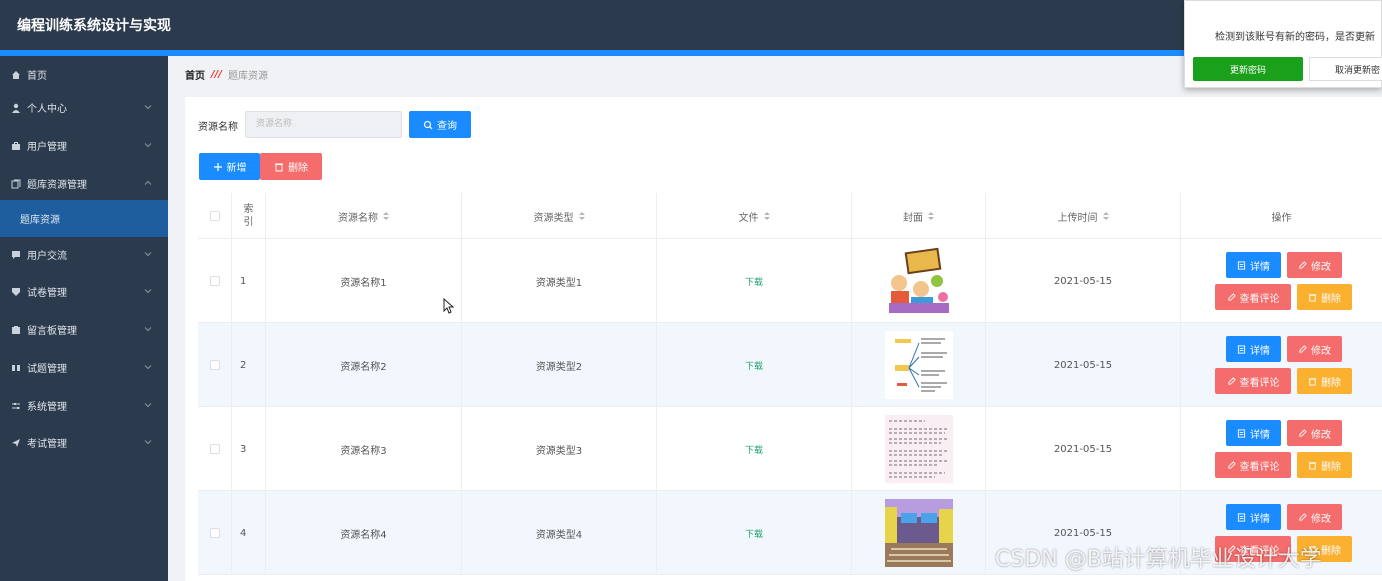 The height and width of the screenshot is (581, 1382). What do you see at coordinates (84, 107) in the screenshot?
I see `sidebar-item-profile: 个人中心` at bounding box center [84, 107].